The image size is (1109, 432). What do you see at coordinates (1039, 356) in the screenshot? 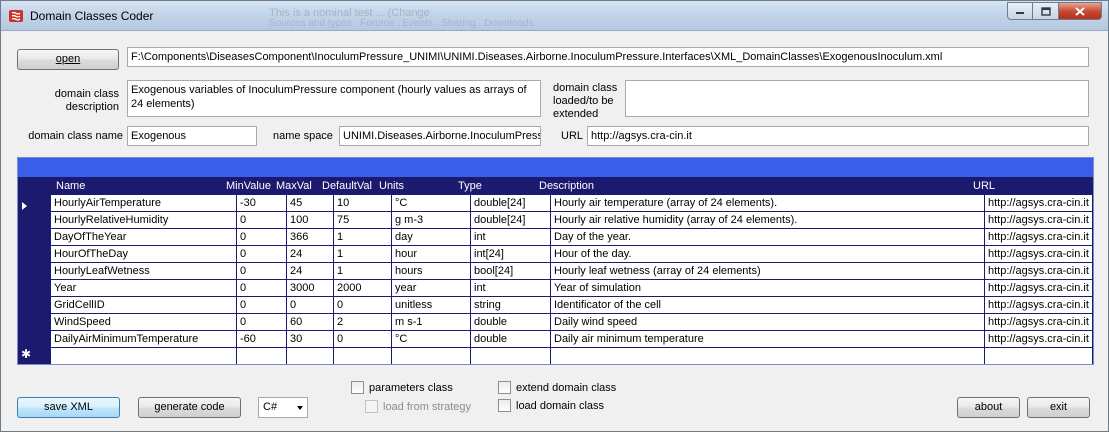
I see `cell-url` at bounding box center [1039, 356].